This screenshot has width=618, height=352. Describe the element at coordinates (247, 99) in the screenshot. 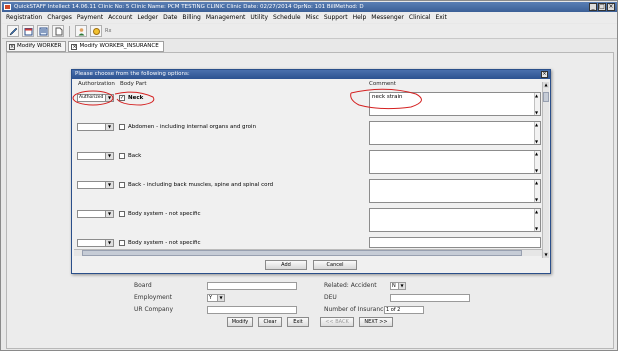

I see `red-annotation-marks` at that location.